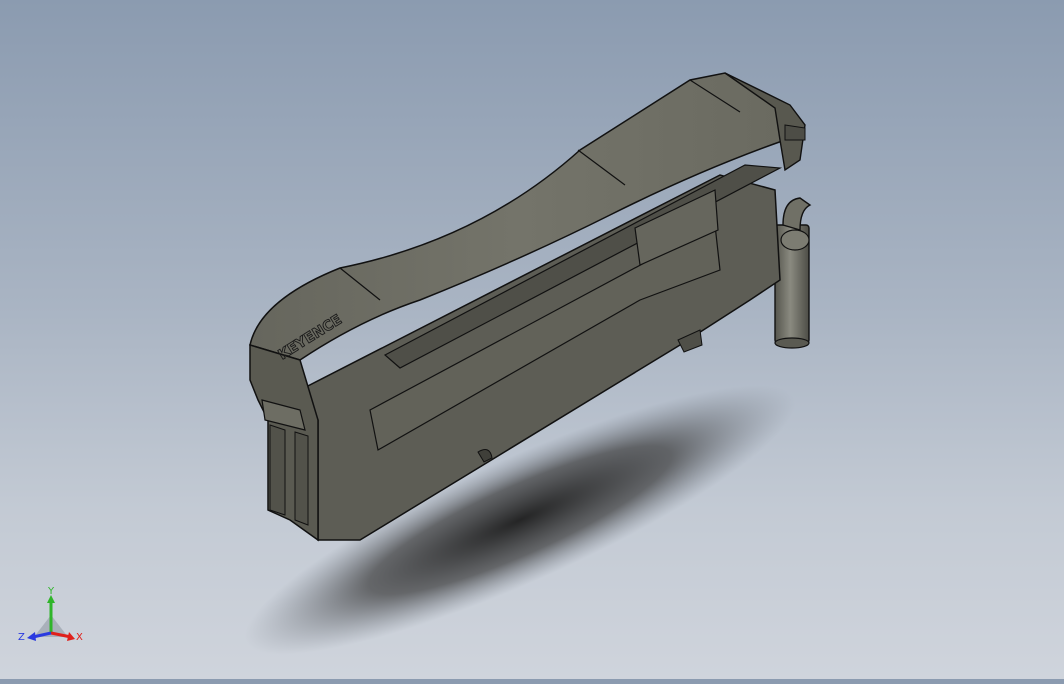  What do you see at coordinates (51, 591) in the screenshot?
I see `y-axis-label: Y` at bounding box center [51, 591].